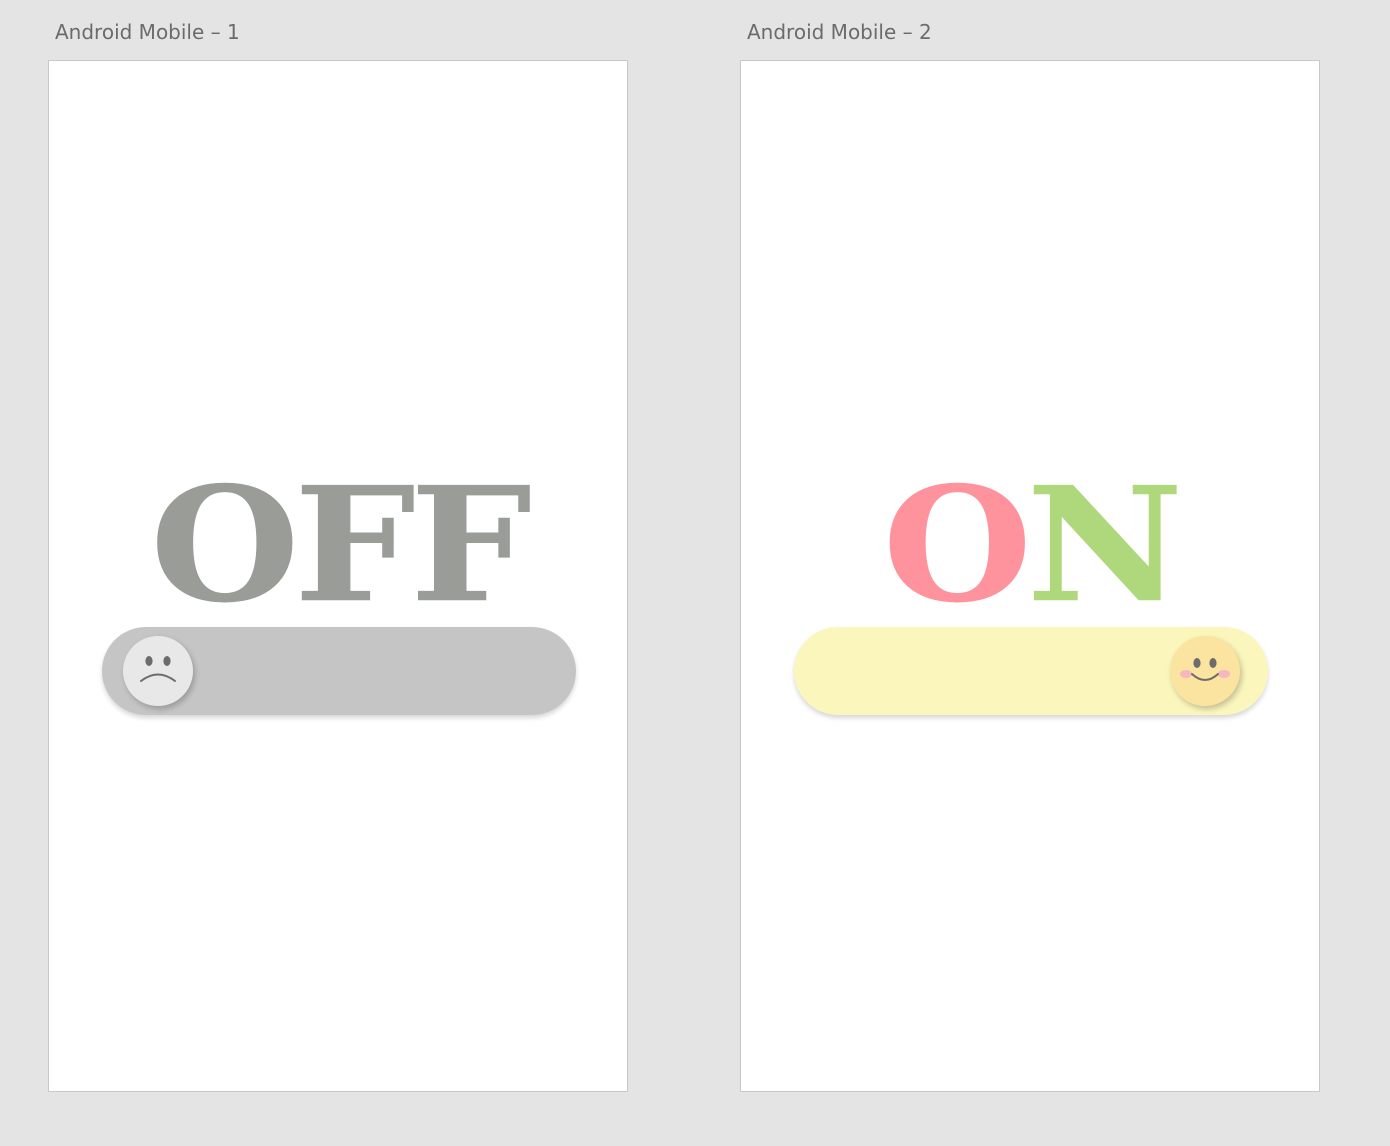 The width and height of the screenshot is (1390, 1146). What do you see at coordinates (839, 32) in the screenshot?
I see `artboard-title-2: Android Mobile – 2` at bounding box center [839, 32].